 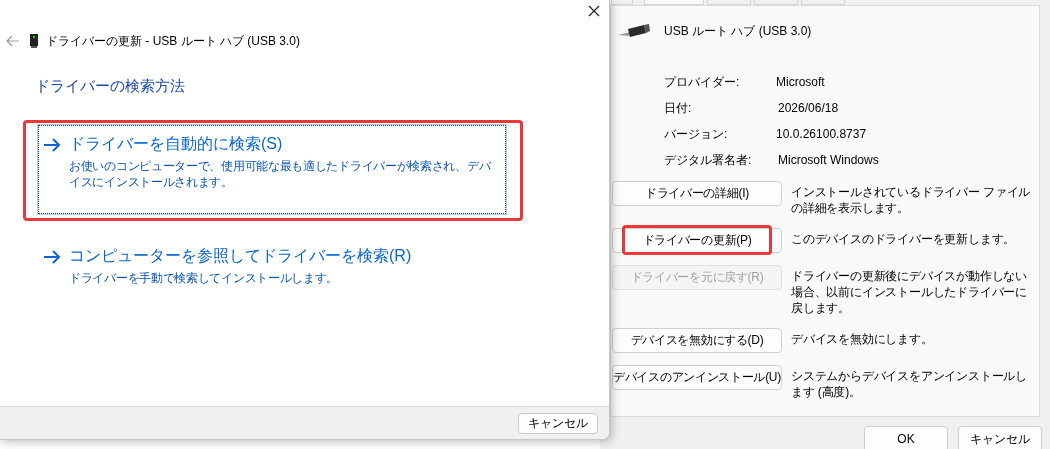 I want to click on field-value: Microsoft, so click(x=801, y=82).